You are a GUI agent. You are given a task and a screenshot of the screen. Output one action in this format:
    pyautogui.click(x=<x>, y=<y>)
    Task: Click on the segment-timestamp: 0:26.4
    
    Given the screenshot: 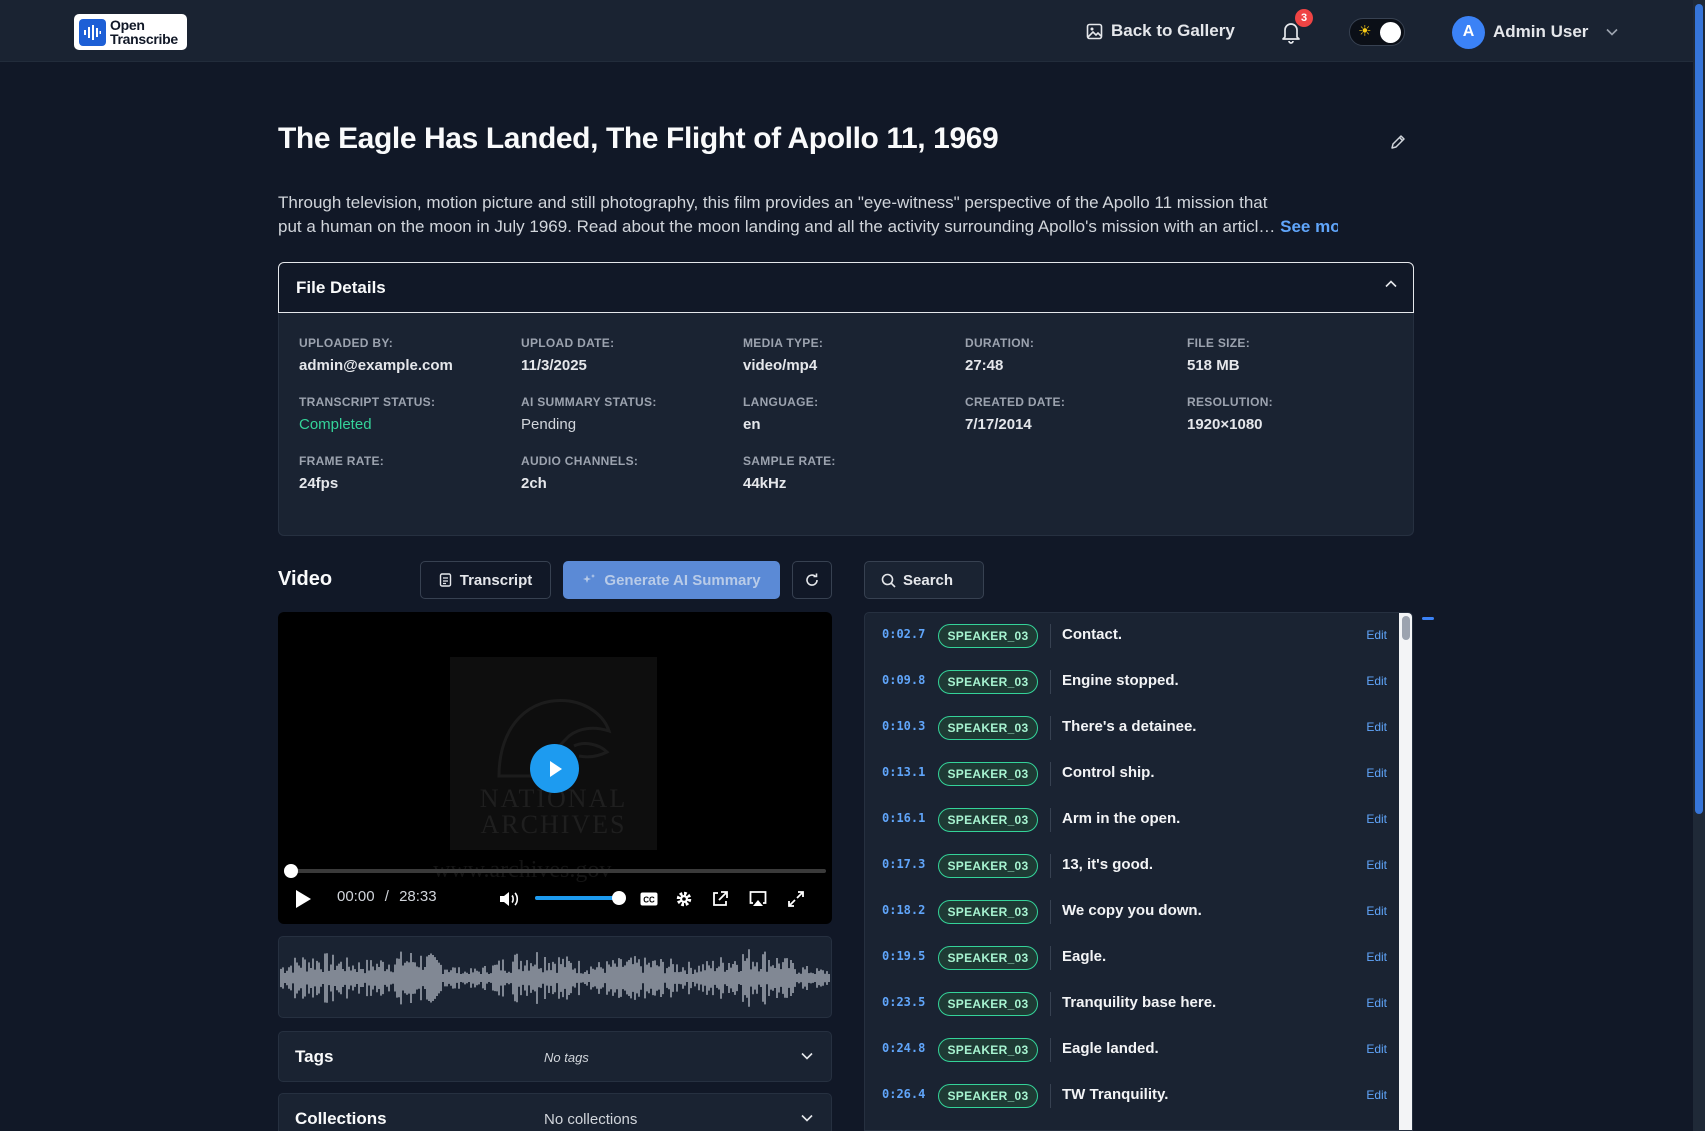 What is the action you would take?
    pyautogui.click(x=903, y=1094)
    